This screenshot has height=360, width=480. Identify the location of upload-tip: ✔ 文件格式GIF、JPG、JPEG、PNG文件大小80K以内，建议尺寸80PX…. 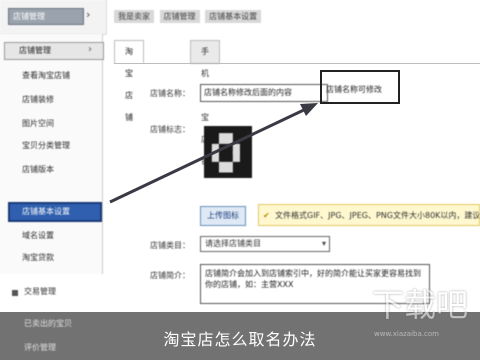
(369, 215).